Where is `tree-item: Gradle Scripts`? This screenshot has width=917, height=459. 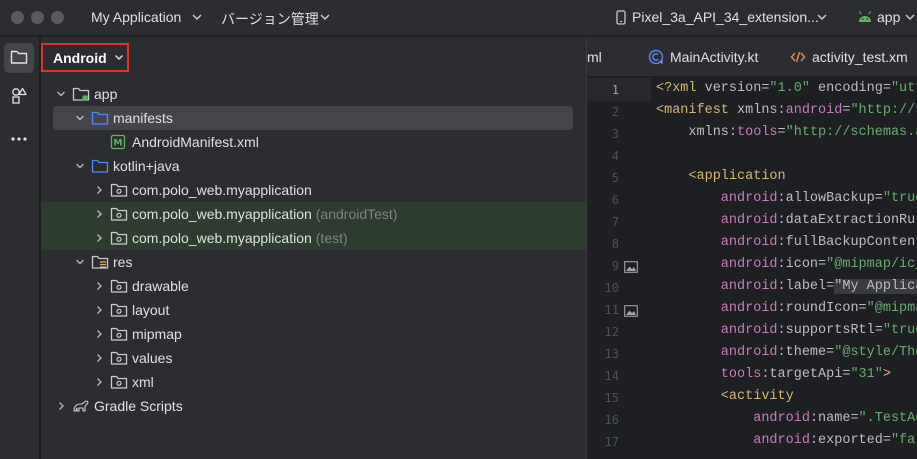
tree-item: Gradle Scripts is located at coordinates (319, 406).